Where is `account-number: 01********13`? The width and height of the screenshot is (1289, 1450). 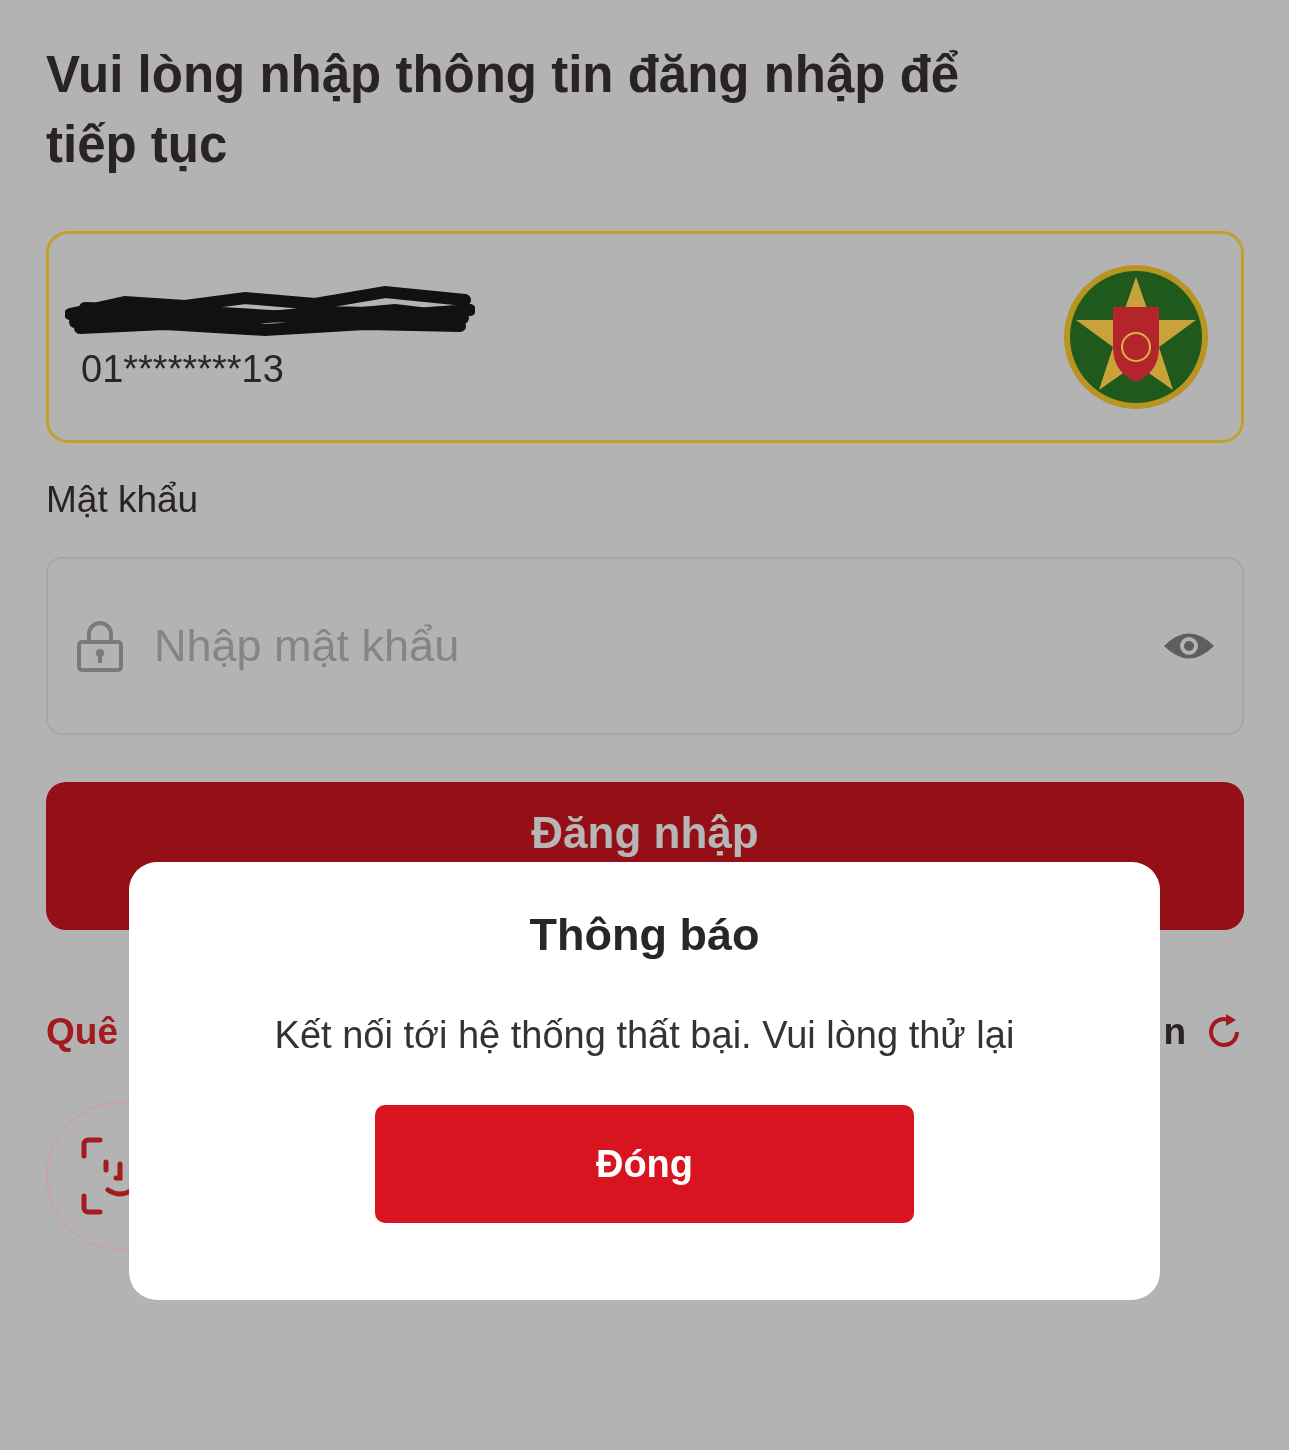
account-number: 01********13 is located at coordinates (182, 369).